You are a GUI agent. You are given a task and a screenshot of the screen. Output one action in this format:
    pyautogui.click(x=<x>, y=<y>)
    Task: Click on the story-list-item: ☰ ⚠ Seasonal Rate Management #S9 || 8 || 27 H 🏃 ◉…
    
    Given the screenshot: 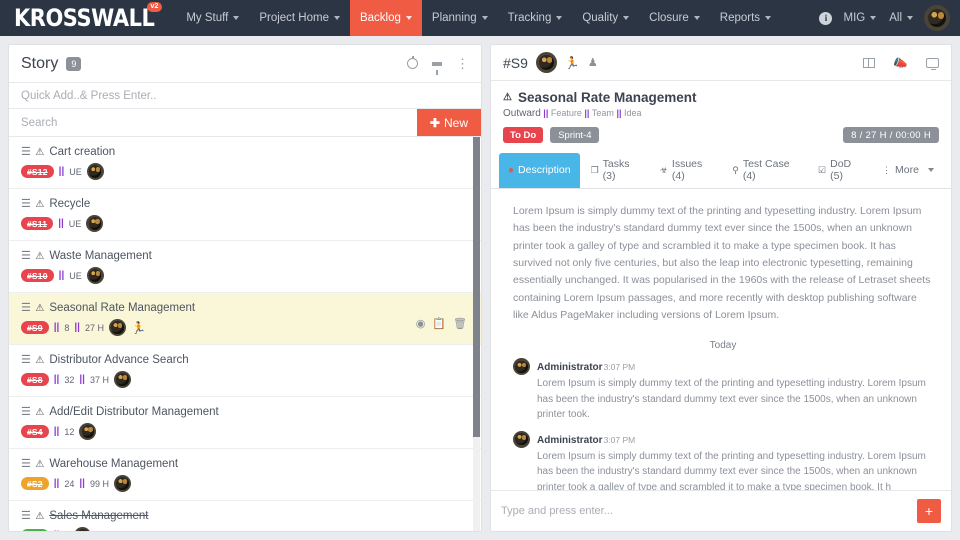 What is the action you would take?
    pyautogui.click(x=245, y=319)
    